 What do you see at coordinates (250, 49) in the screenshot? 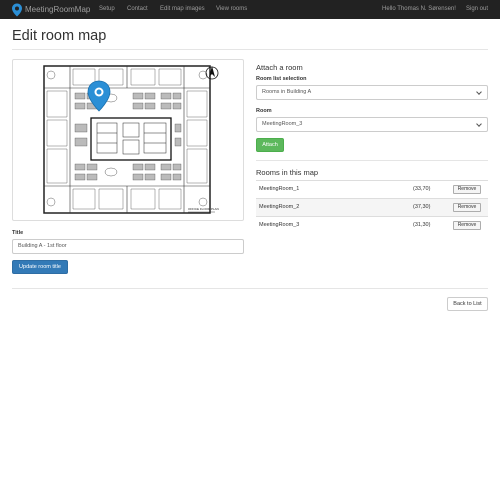
I see `title-divider` at bounding box center [250, 49].